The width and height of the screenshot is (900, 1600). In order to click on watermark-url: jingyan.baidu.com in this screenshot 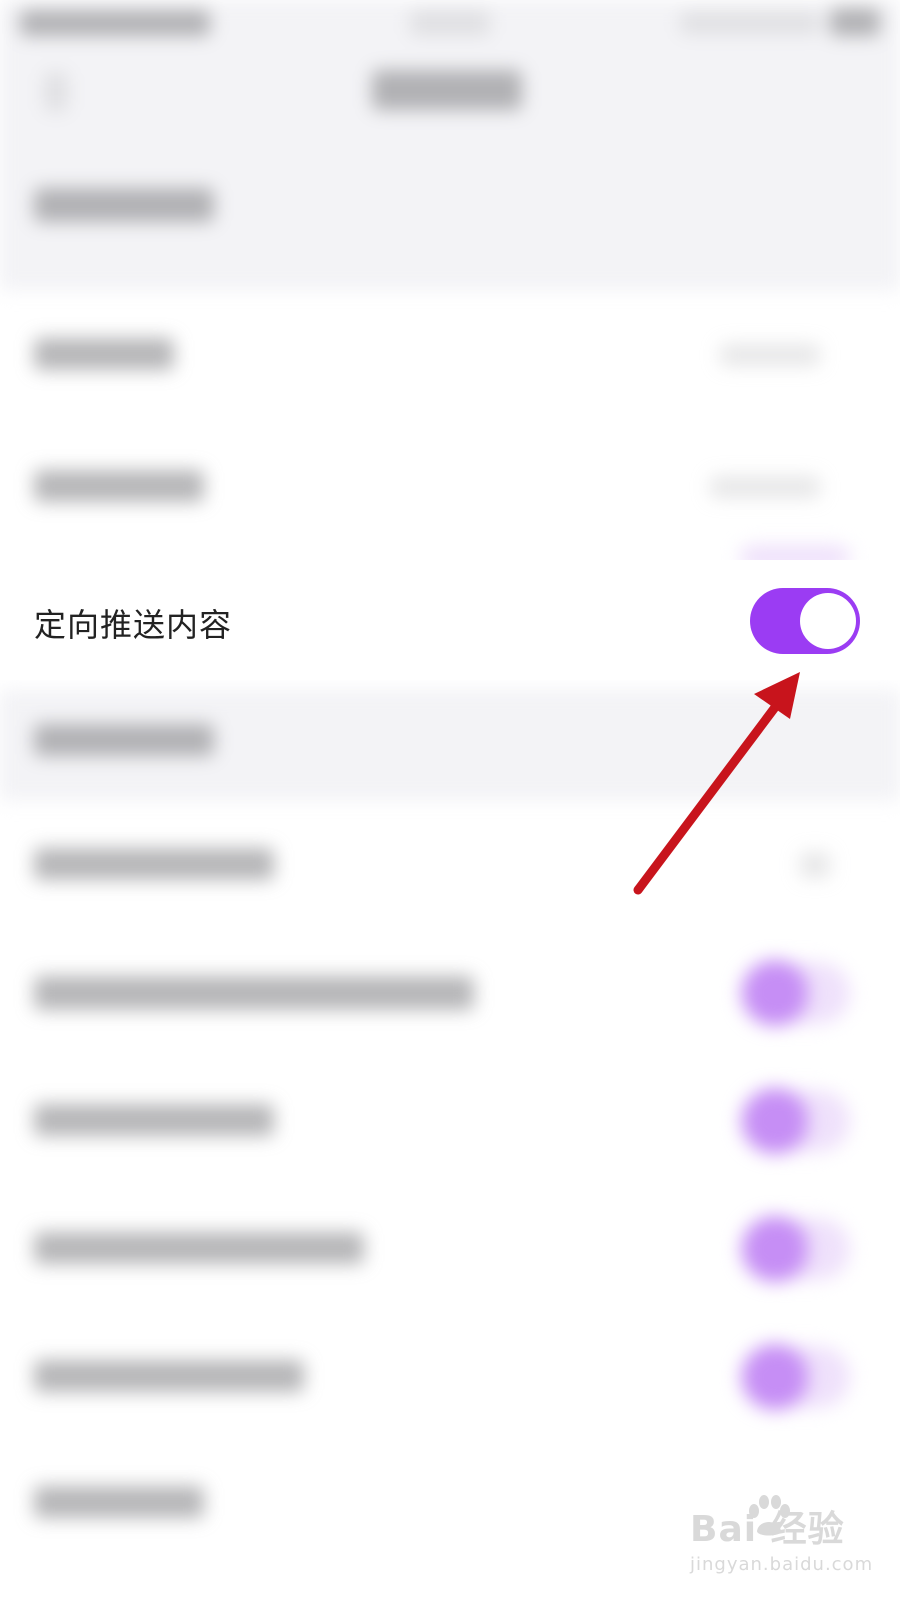, I will do `click(782, 1564)`.